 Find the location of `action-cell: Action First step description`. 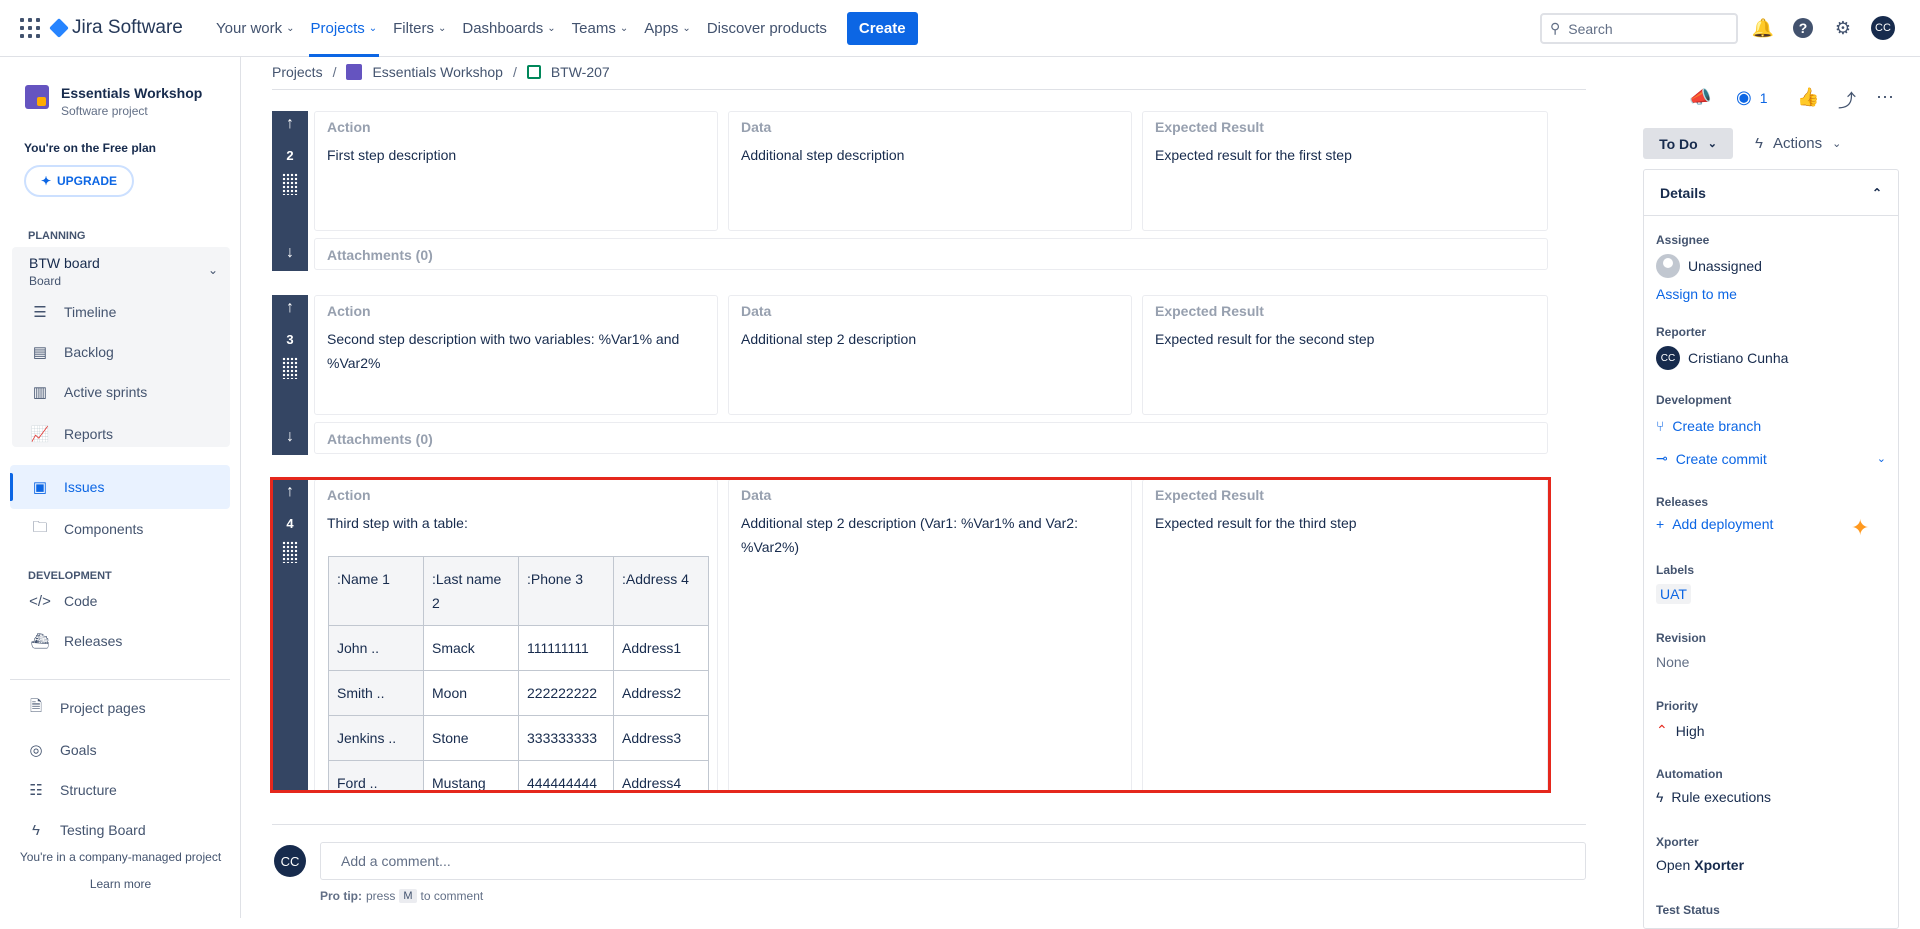

action-cell: Action First step description is located at coordinates (516, 171).